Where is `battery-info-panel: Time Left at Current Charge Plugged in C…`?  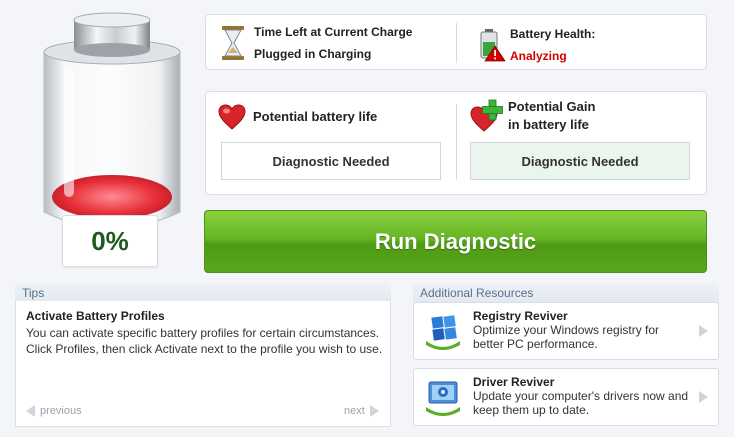 battery-info-panel: Time Left at Current Charge Plugged in C… is located at coordinates (456, 42).